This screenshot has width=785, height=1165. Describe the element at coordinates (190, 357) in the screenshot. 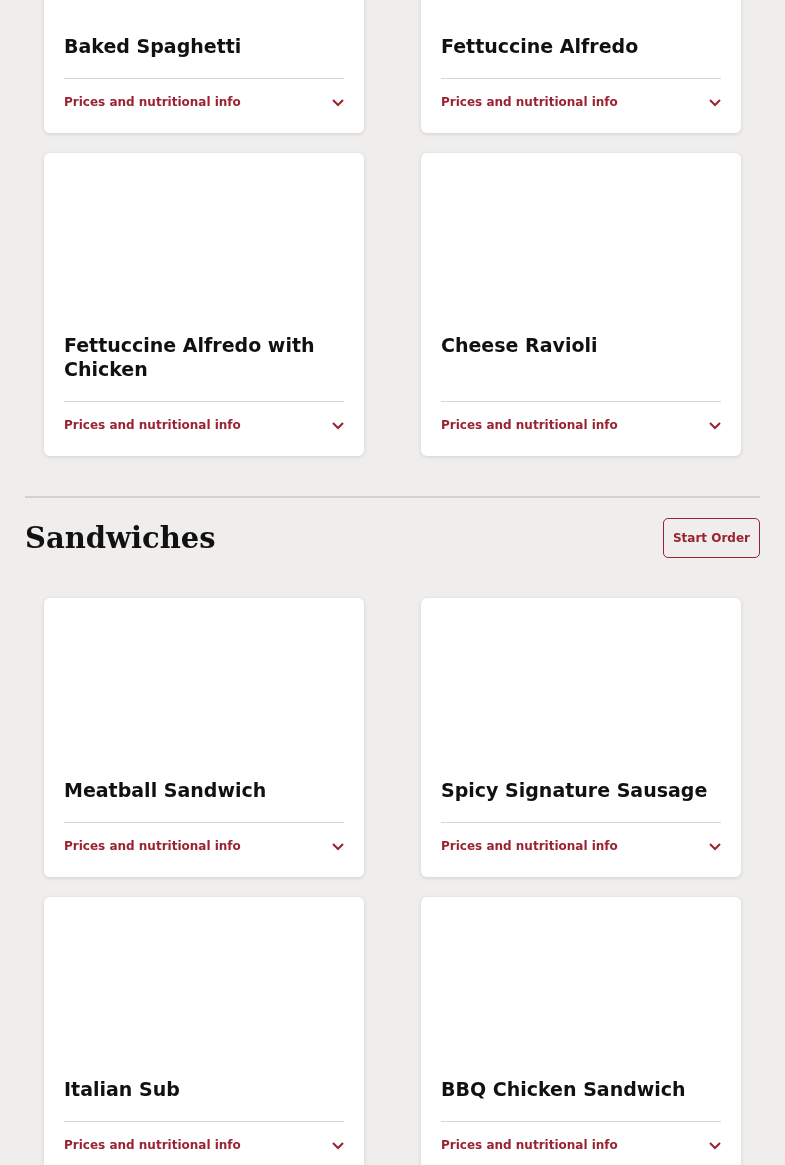

I see `item-name: Fettuccine Alfredo with Chicken` at that location.